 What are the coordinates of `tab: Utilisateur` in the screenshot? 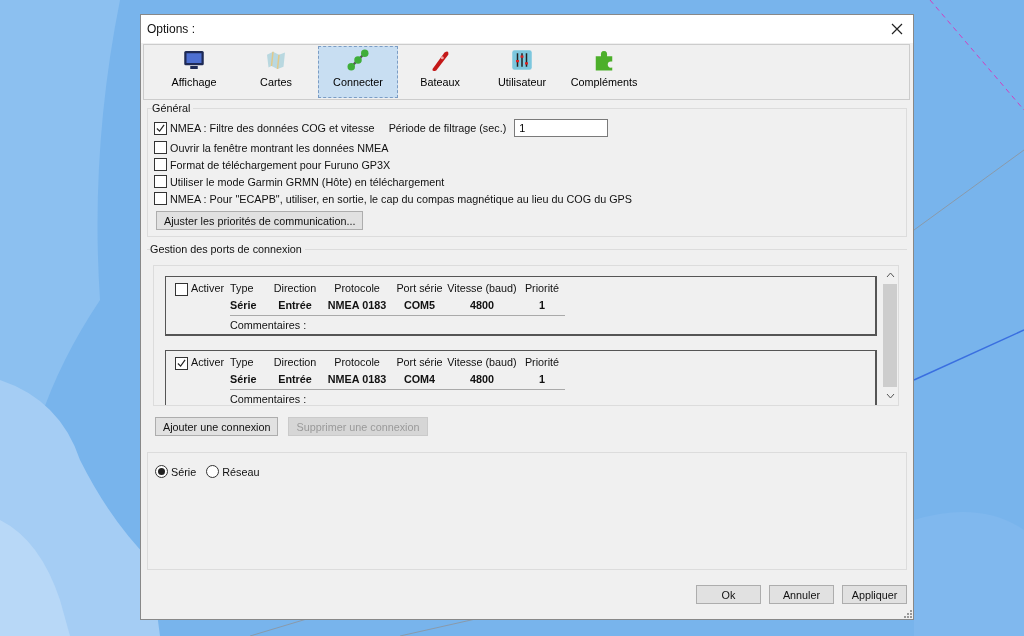 It's located at (522, 72).